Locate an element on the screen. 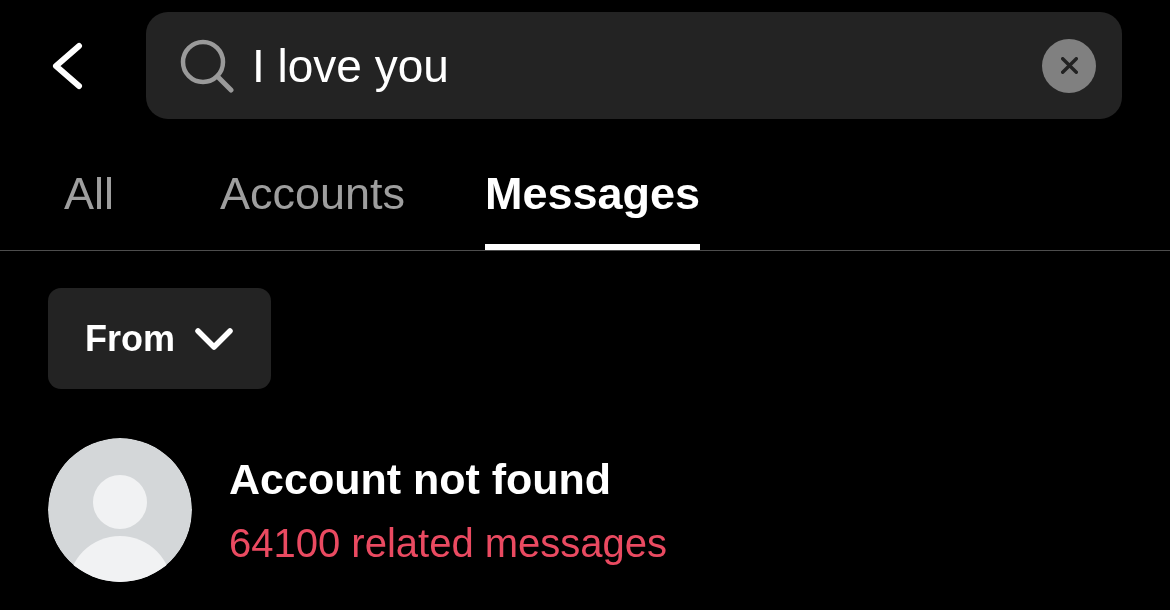  clear-button is located at coordinates (1069, 65).